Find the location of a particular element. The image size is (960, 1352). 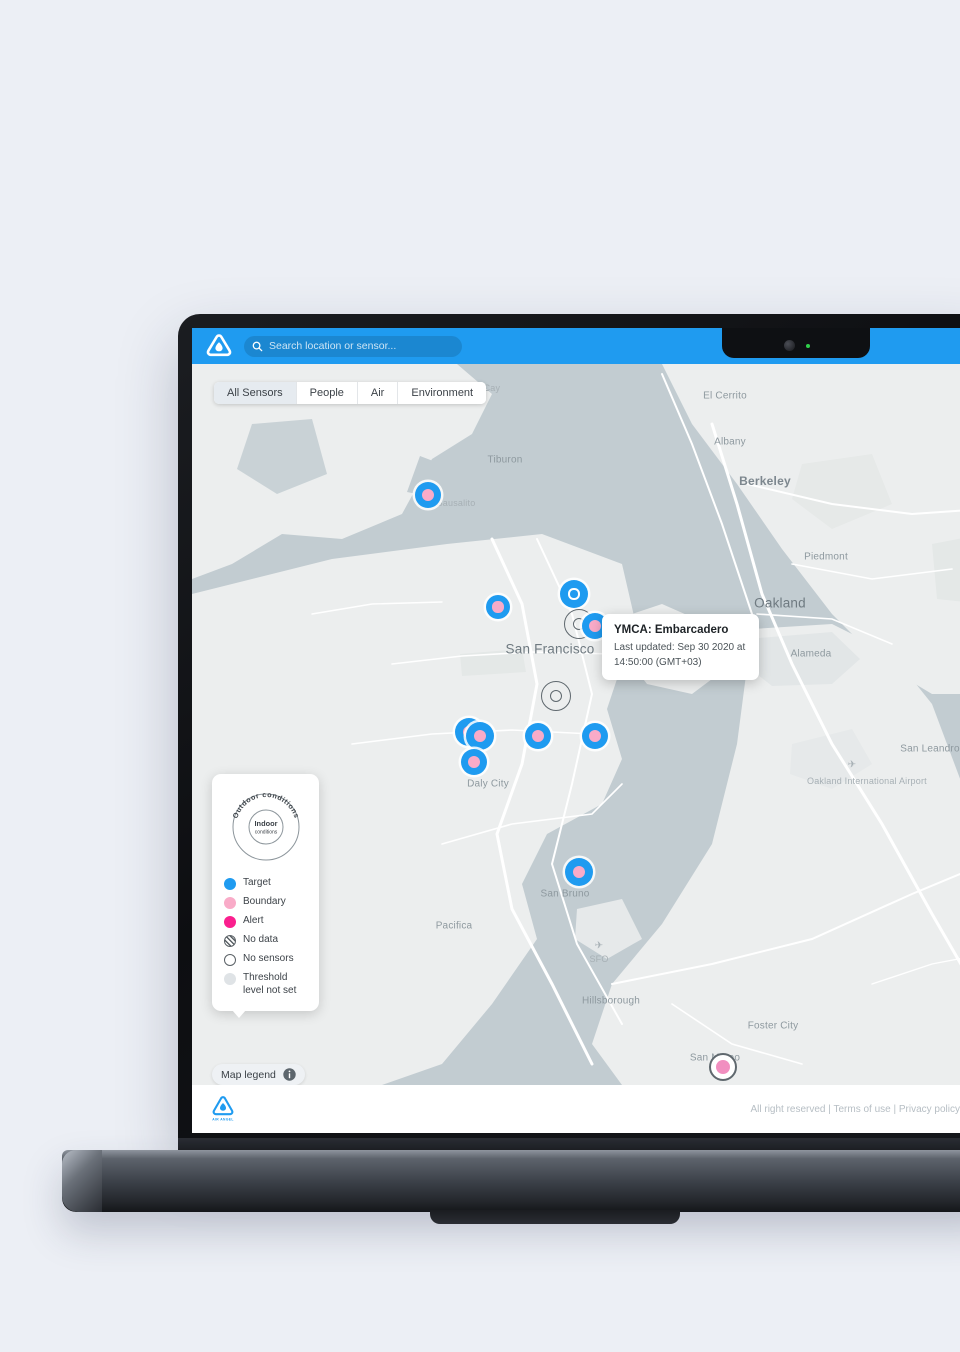

laptop-base is located at coordinates (511, 1181).